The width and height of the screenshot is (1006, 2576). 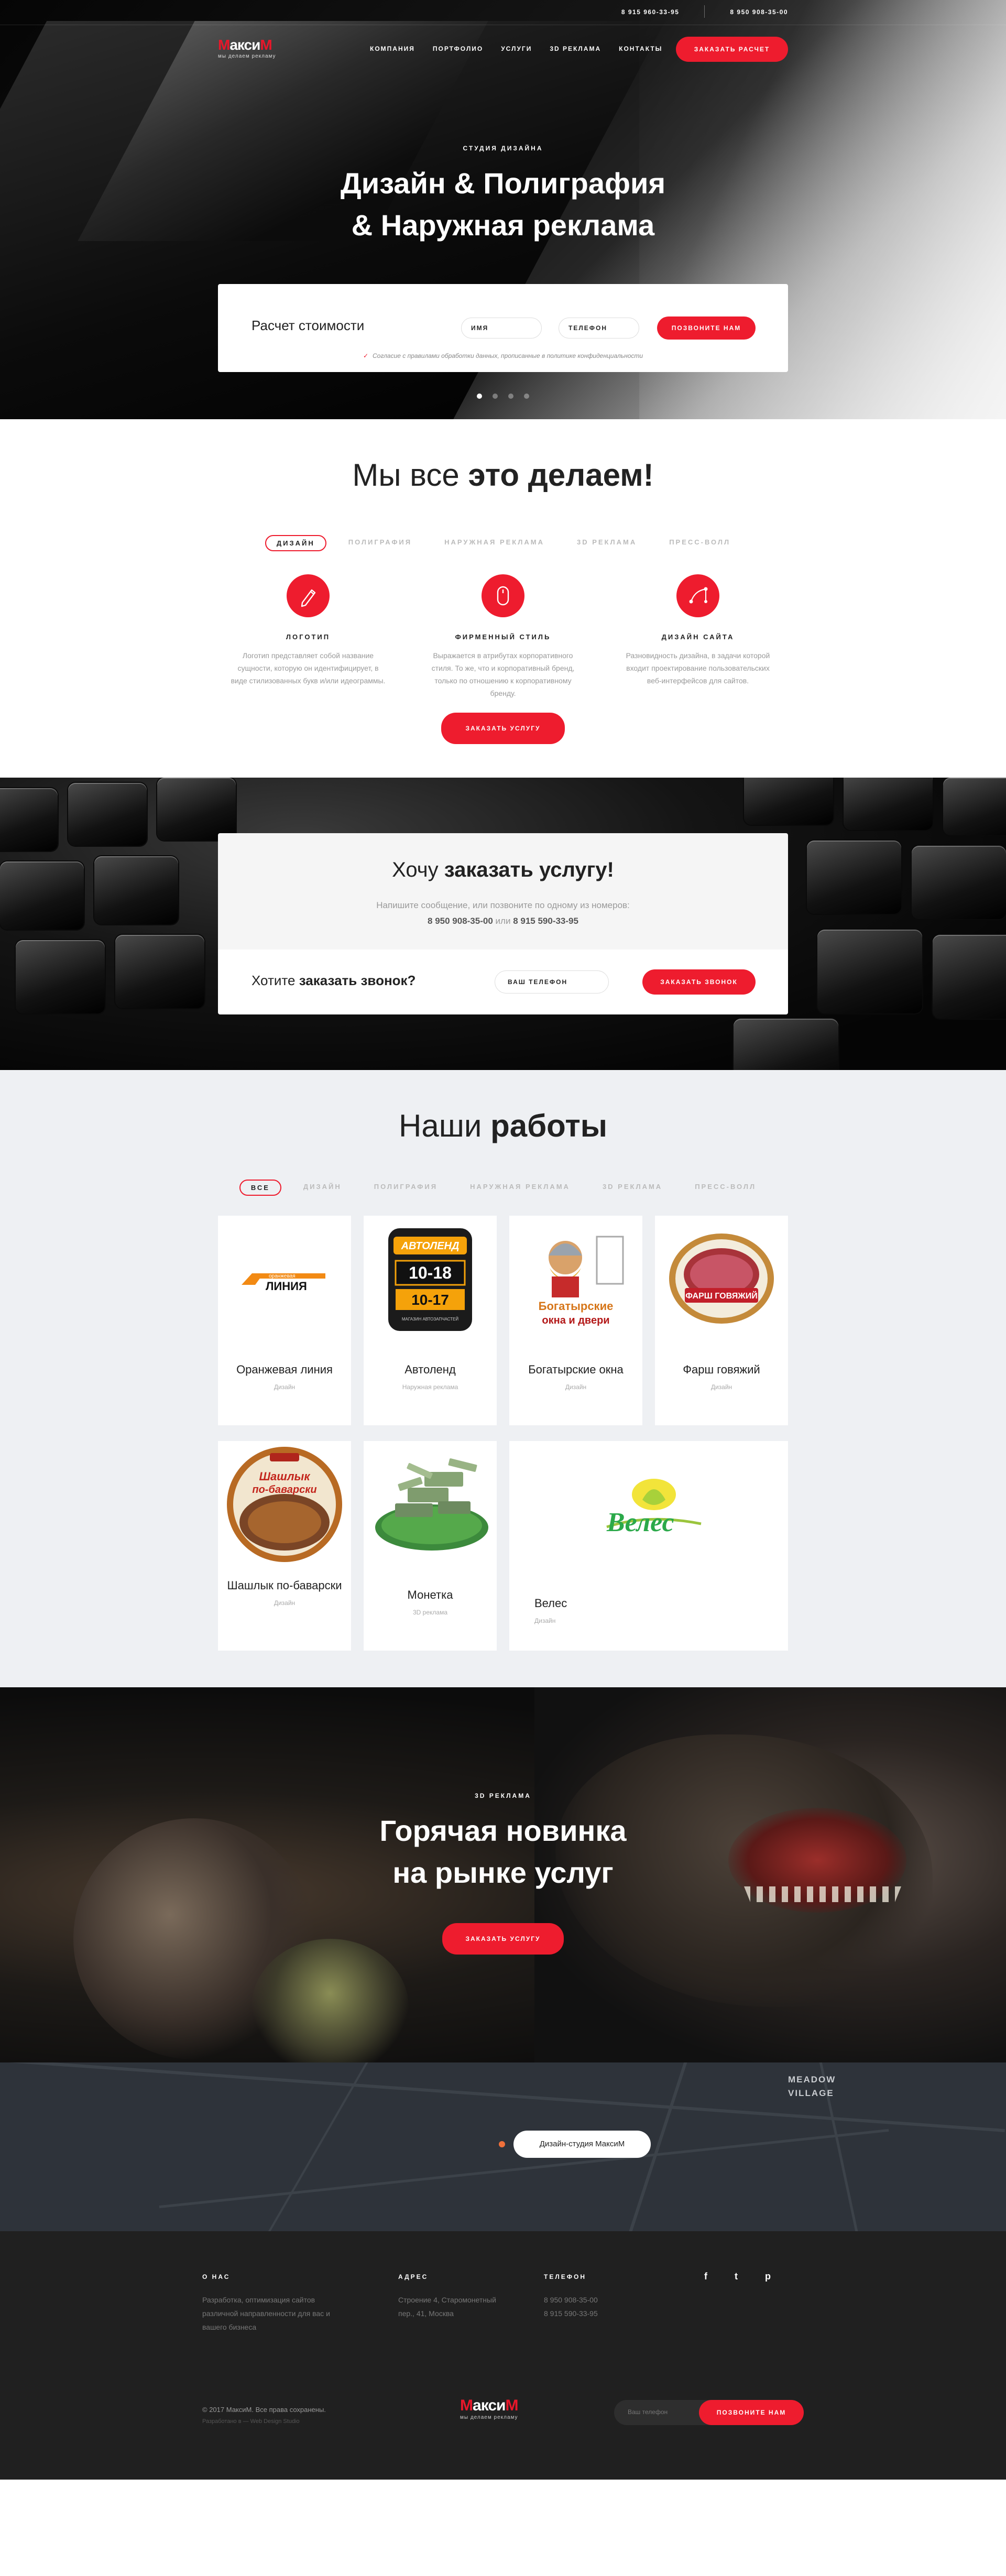 What do you see at coordinates (599, 328) in the screenshot?
I see `phone-field: ТЕЛЕФОН` at bounding box center [599, 328].